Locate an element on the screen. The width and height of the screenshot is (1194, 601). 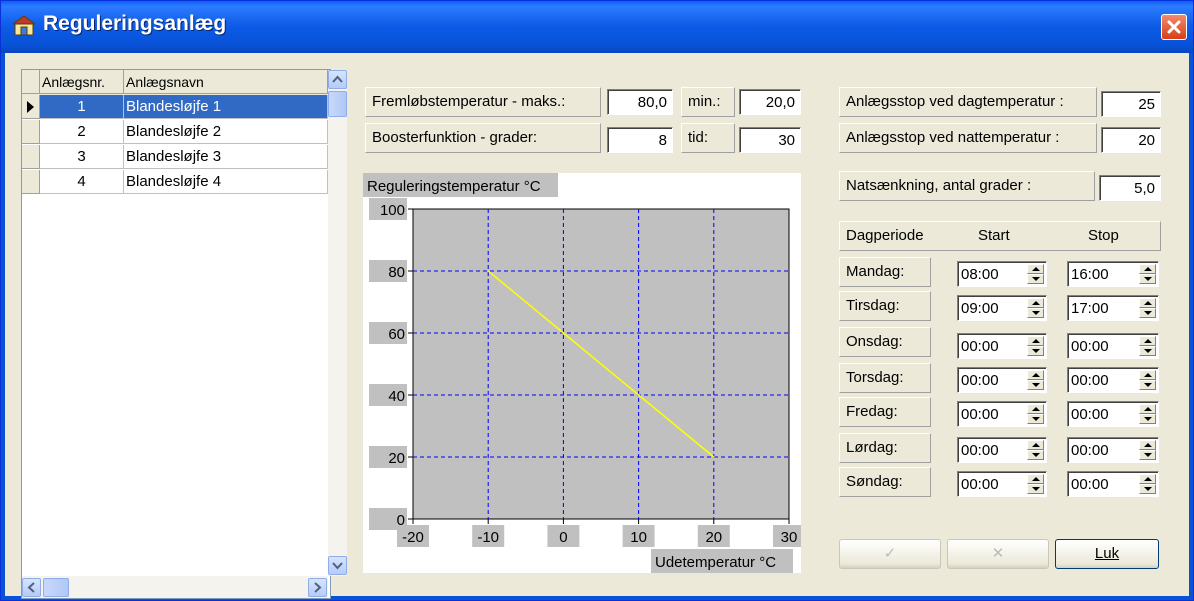
chevron-right-icon is located at coordinates (318, 587).